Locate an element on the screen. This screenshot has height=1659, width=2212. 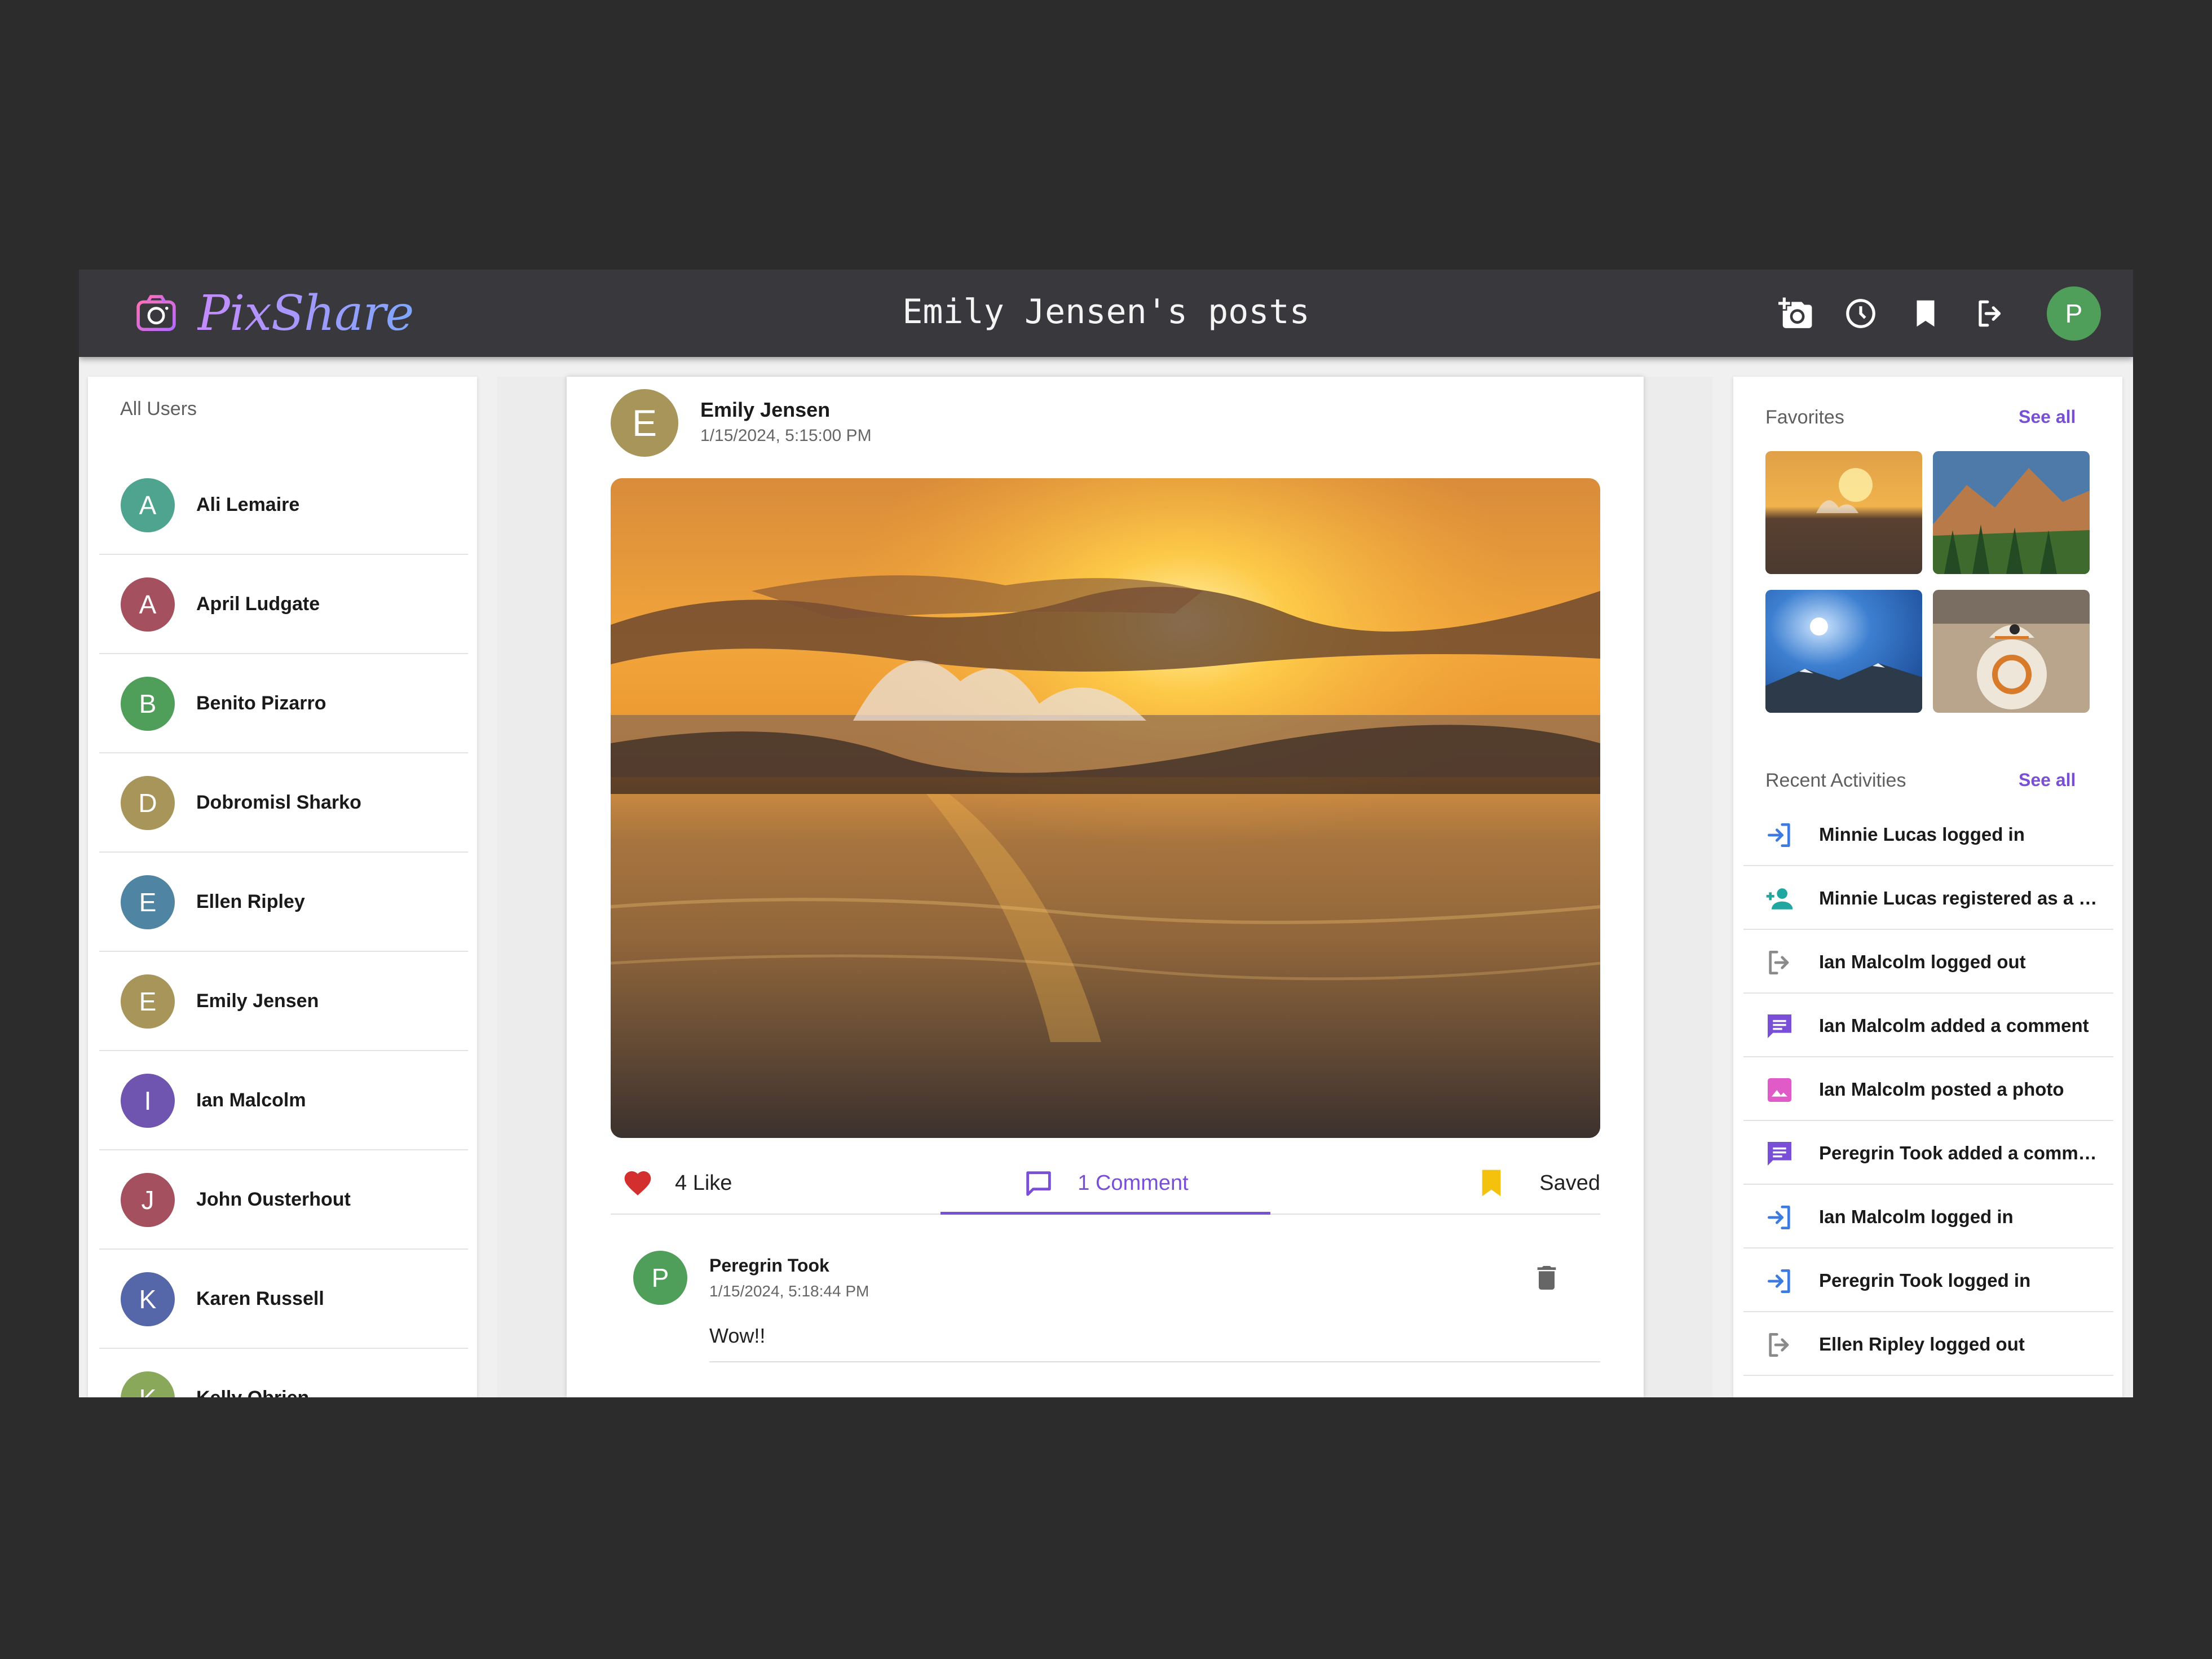
current-user-avatar: P is located at coordinates (2074, 313).